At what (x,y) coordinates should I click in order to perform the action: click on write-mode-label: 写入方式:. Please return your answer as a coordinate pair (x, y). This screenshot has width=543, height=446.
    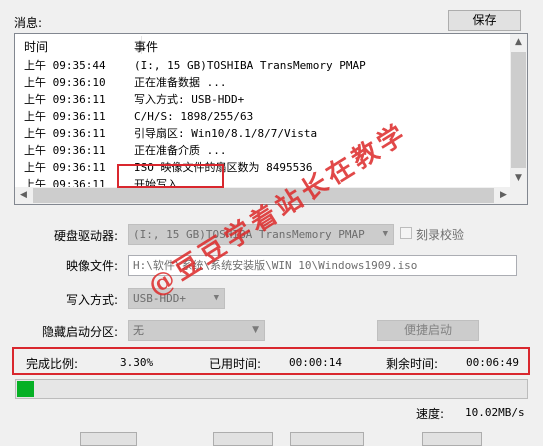
    Looking at the image, I should click on (92, 300).